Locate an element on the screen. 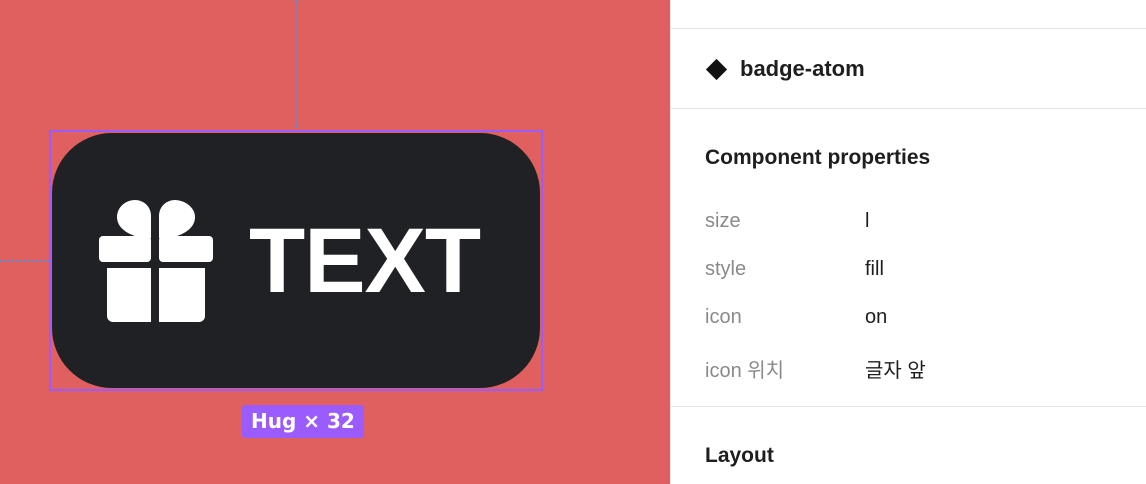 This screenshot has width=1146, height=484. component-name: badge-atom is located at coordinates (802, 68).